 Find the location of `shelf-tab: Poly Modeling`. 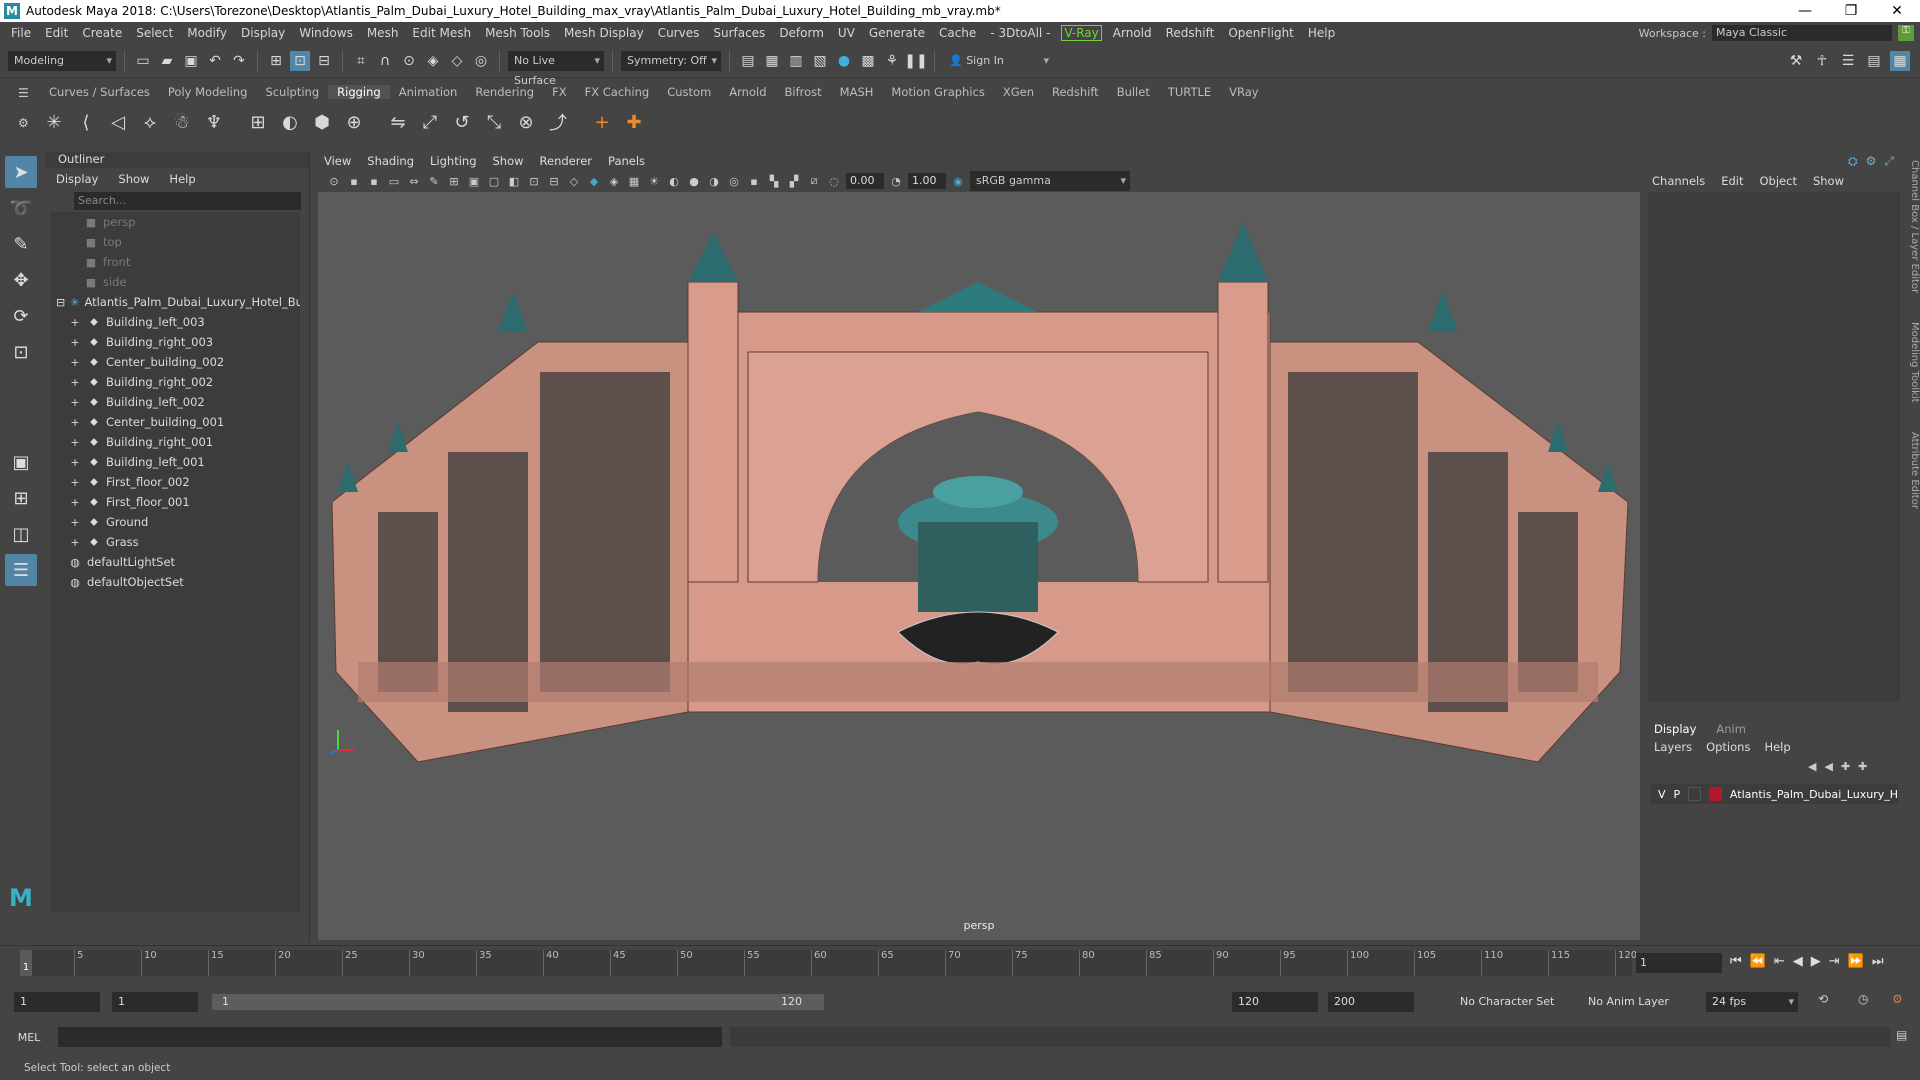

shelf-tab: Poly Modeling is located at coordinates (208, 92).